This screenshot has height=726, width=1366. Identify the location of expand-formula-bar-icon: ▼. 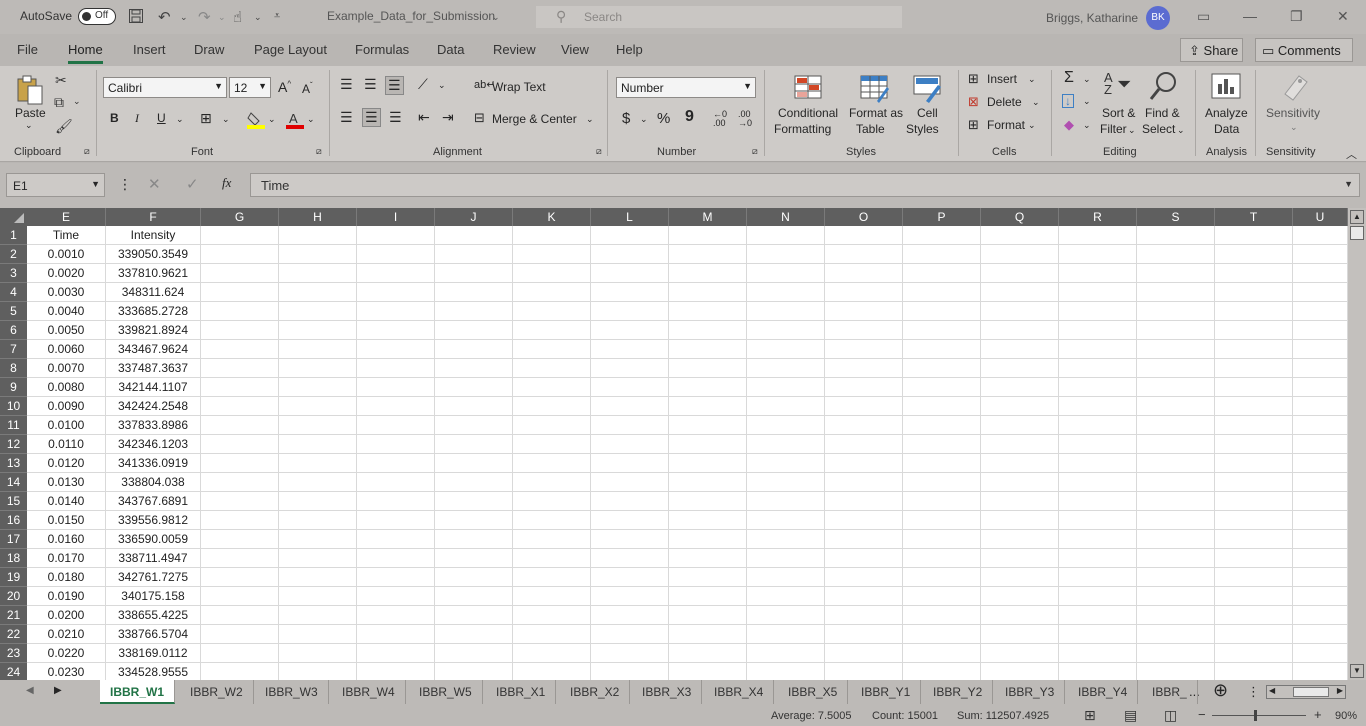
(1348, 184).